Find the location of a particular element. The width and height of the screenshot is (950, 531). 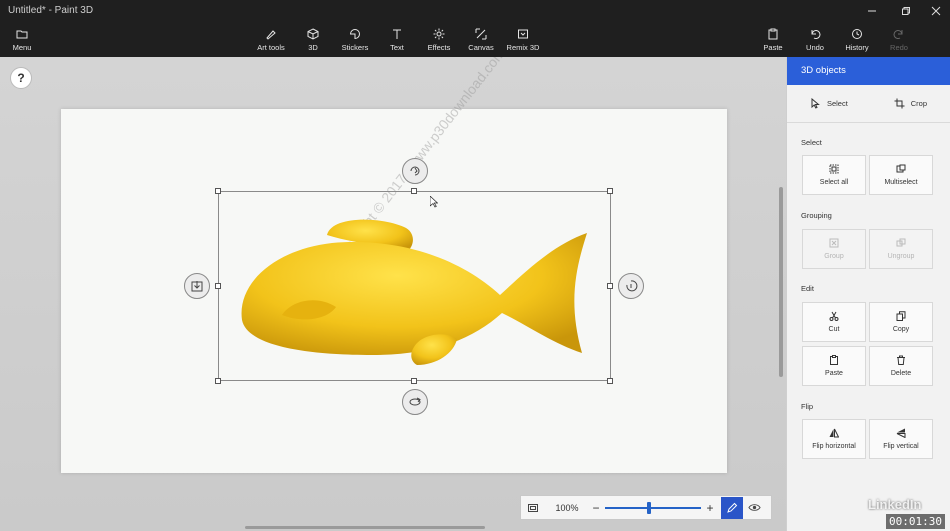

paste-panel-button: Paste is located at coordinates (834, 366).